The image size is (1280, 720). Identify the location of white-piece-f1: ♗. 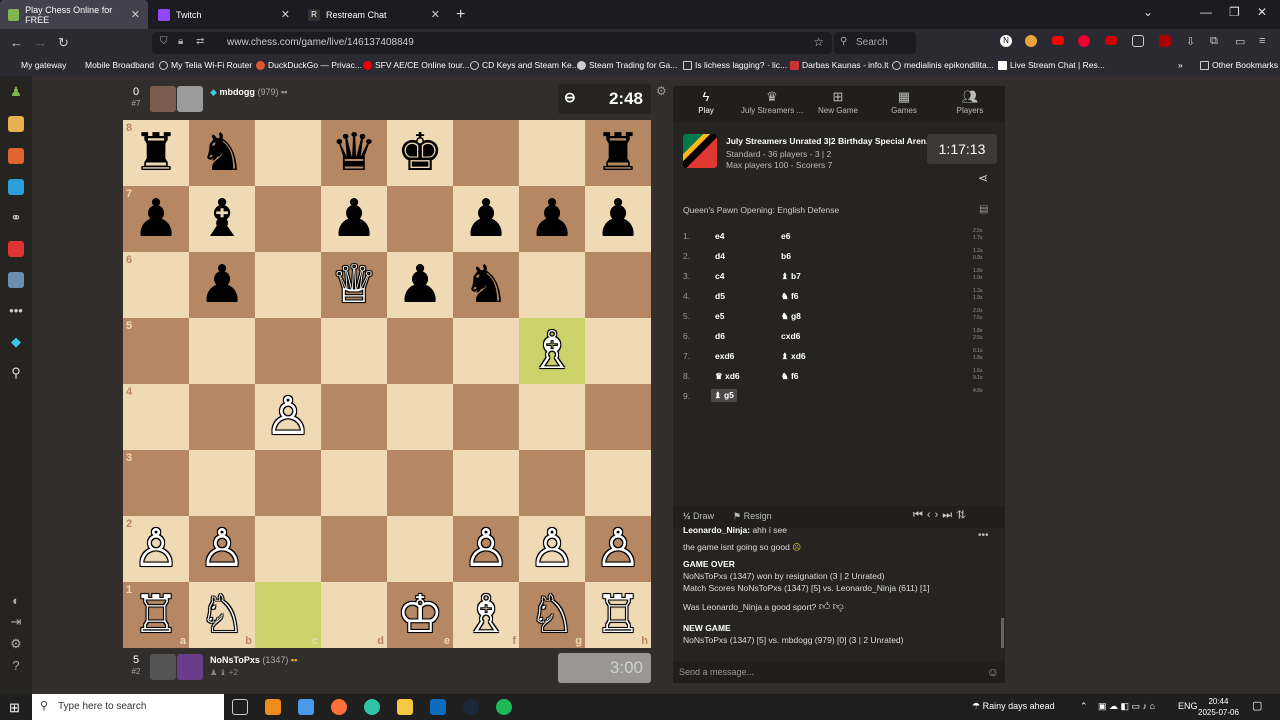
(486, 615).